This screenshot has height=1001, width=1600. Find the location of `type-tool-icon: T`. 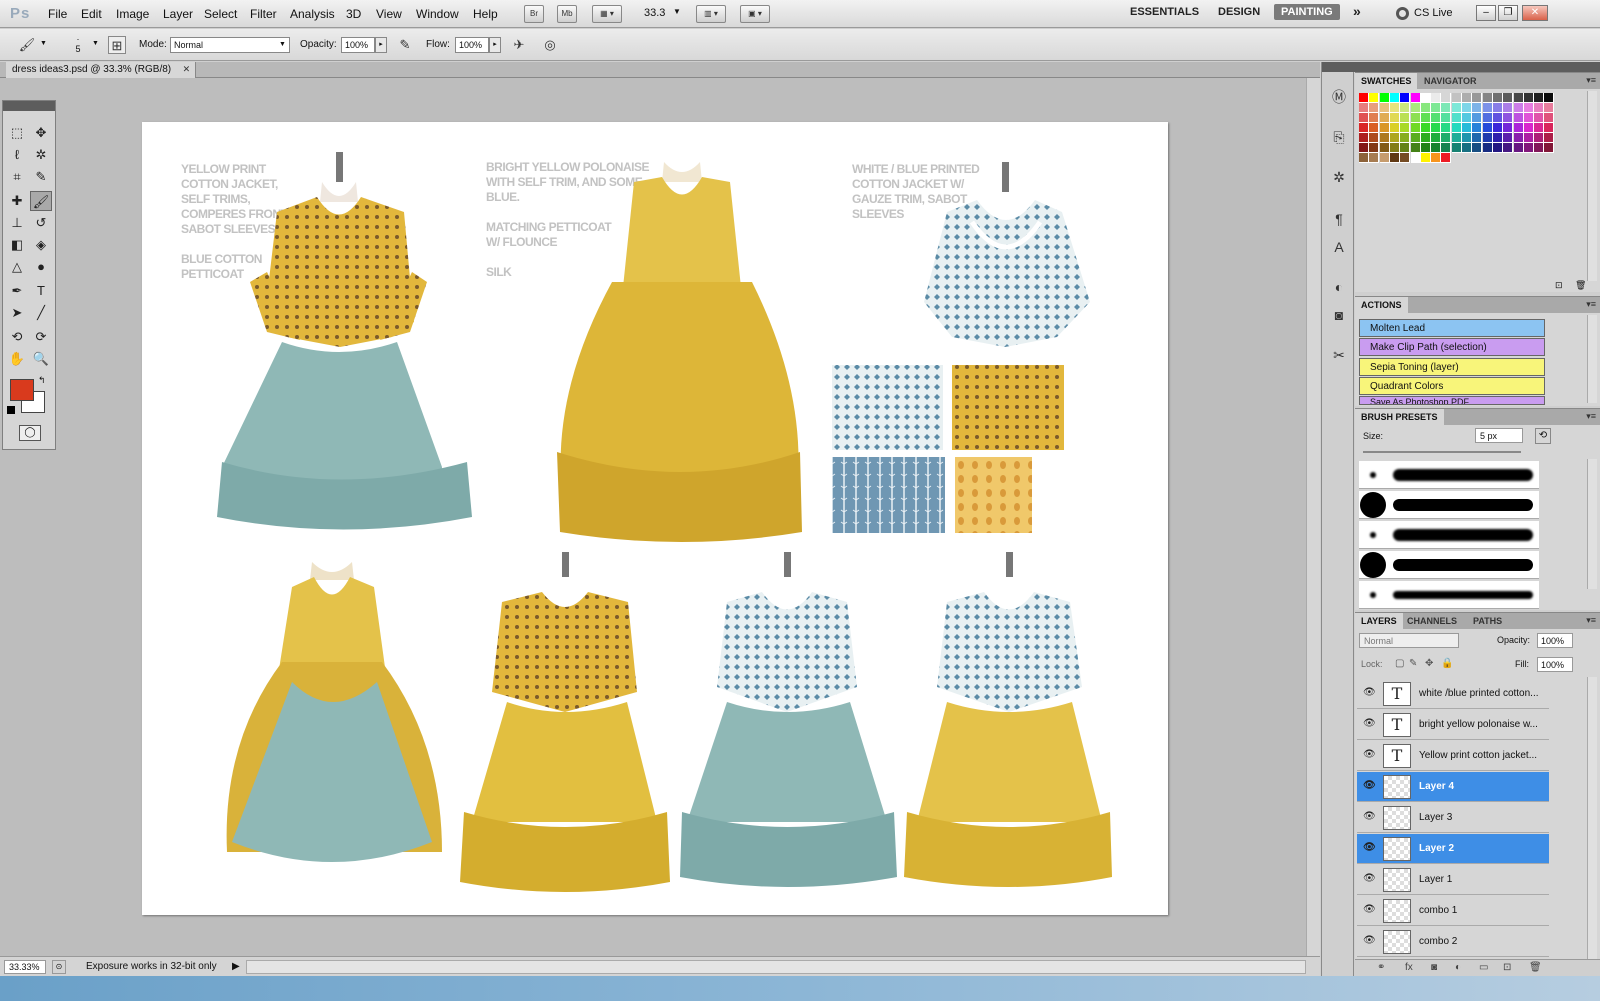

type-tool-icon: T is located at coordinates (41, 291).